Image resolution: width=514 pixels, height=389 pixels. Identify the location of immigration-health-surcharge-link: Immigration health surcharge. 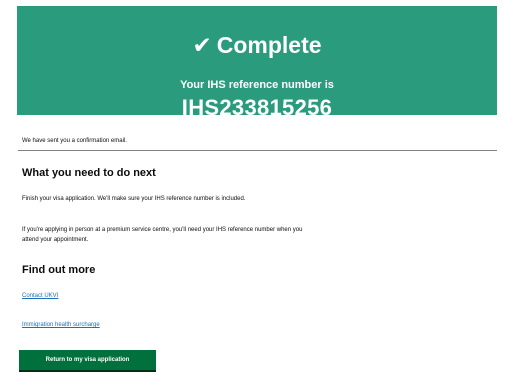
(61, 325).